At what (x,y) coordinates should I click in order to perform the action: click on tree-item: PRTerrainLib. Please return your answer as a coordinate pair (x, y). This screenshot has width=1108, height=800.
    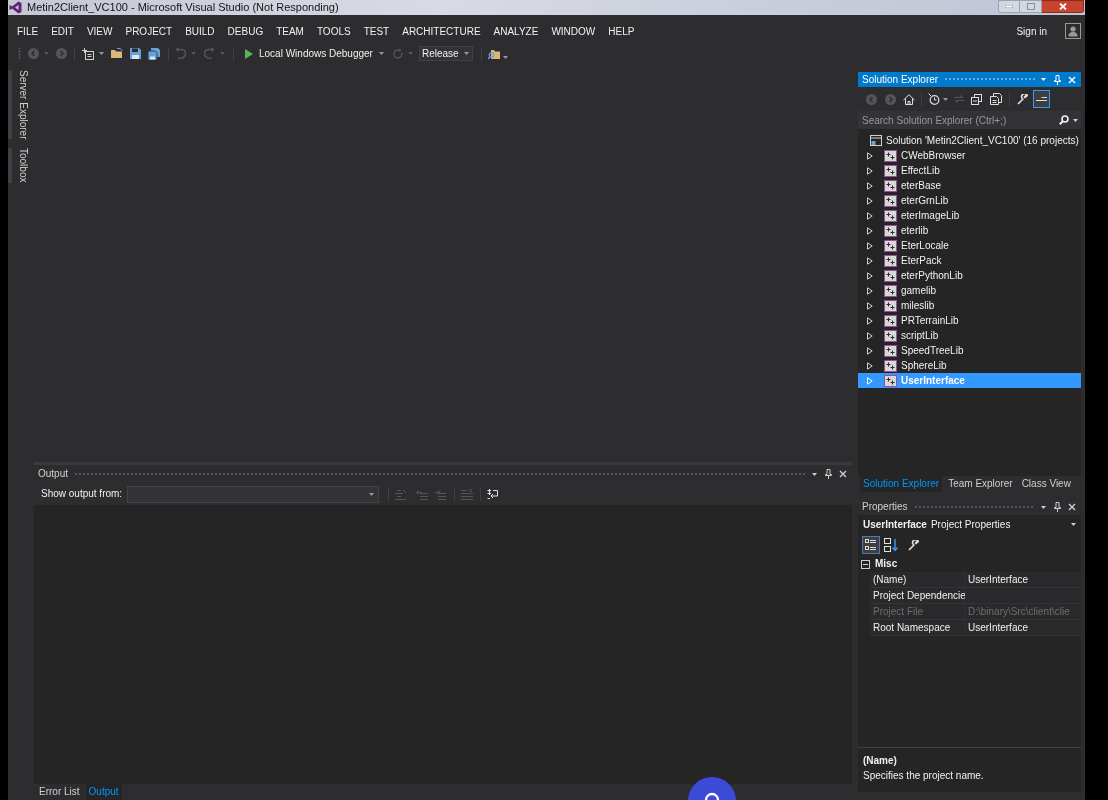
    Looking at the image, I should click on (969, 320).